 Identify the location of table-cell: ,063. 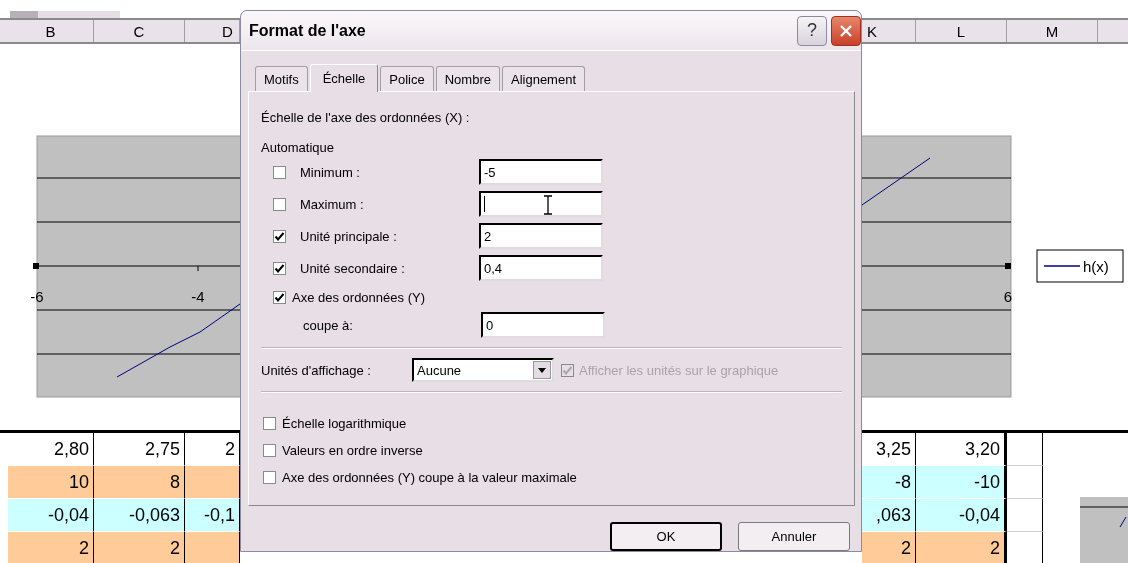
(889, 515).